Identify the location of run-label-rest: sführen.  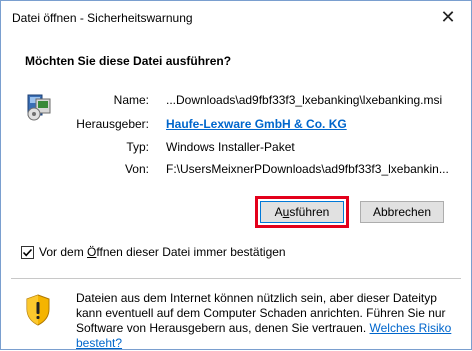
(309, 212).